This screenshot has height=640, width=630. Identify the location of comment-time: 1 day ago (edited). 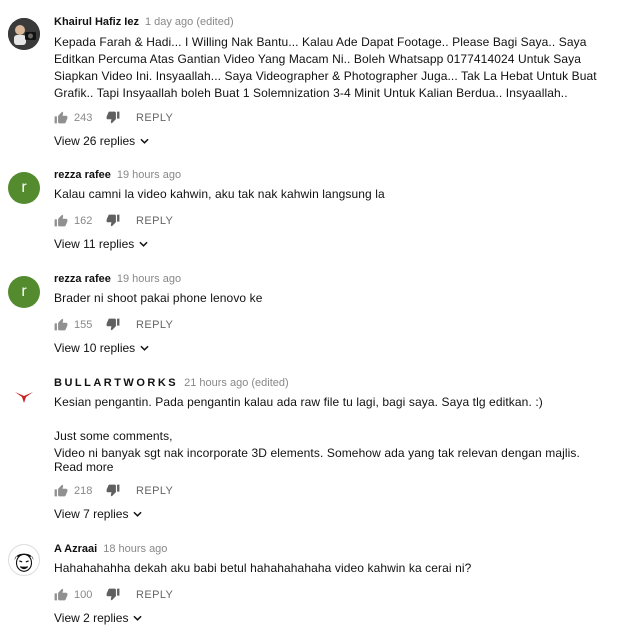
(189, 22).